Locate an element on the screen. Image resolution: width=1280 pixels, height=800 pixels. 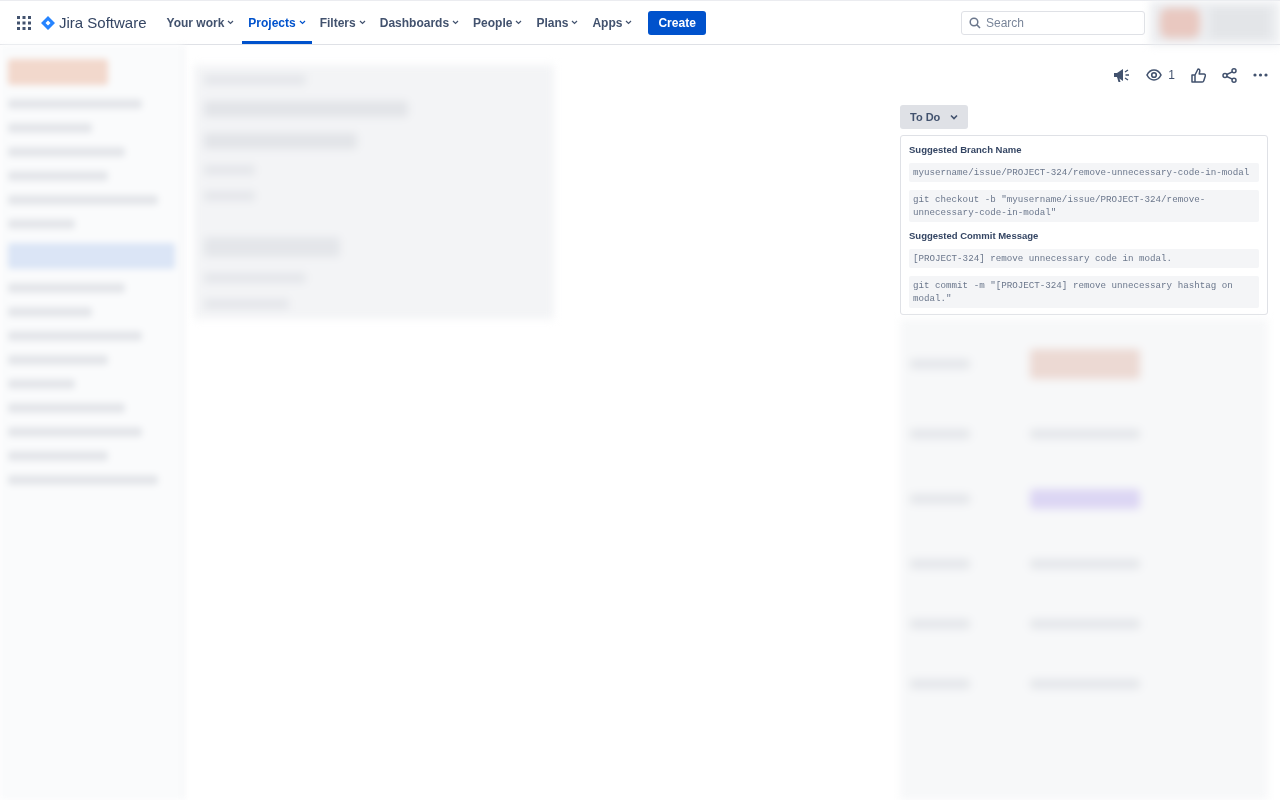
more-options-icon is located at coordinates (1260, 75).